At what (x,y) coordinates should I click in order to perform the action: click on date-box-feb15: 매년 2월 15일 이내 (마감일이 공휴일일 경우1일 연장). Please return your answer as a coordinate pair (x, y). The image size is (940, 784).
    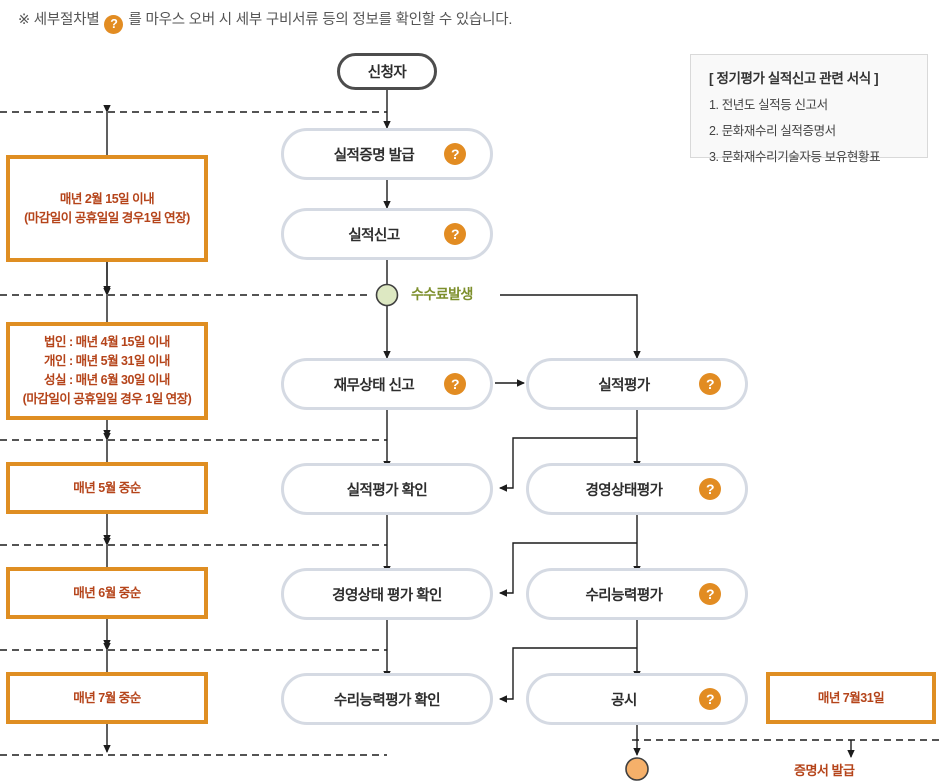
    Looking at the image, I should click on (107, 208).